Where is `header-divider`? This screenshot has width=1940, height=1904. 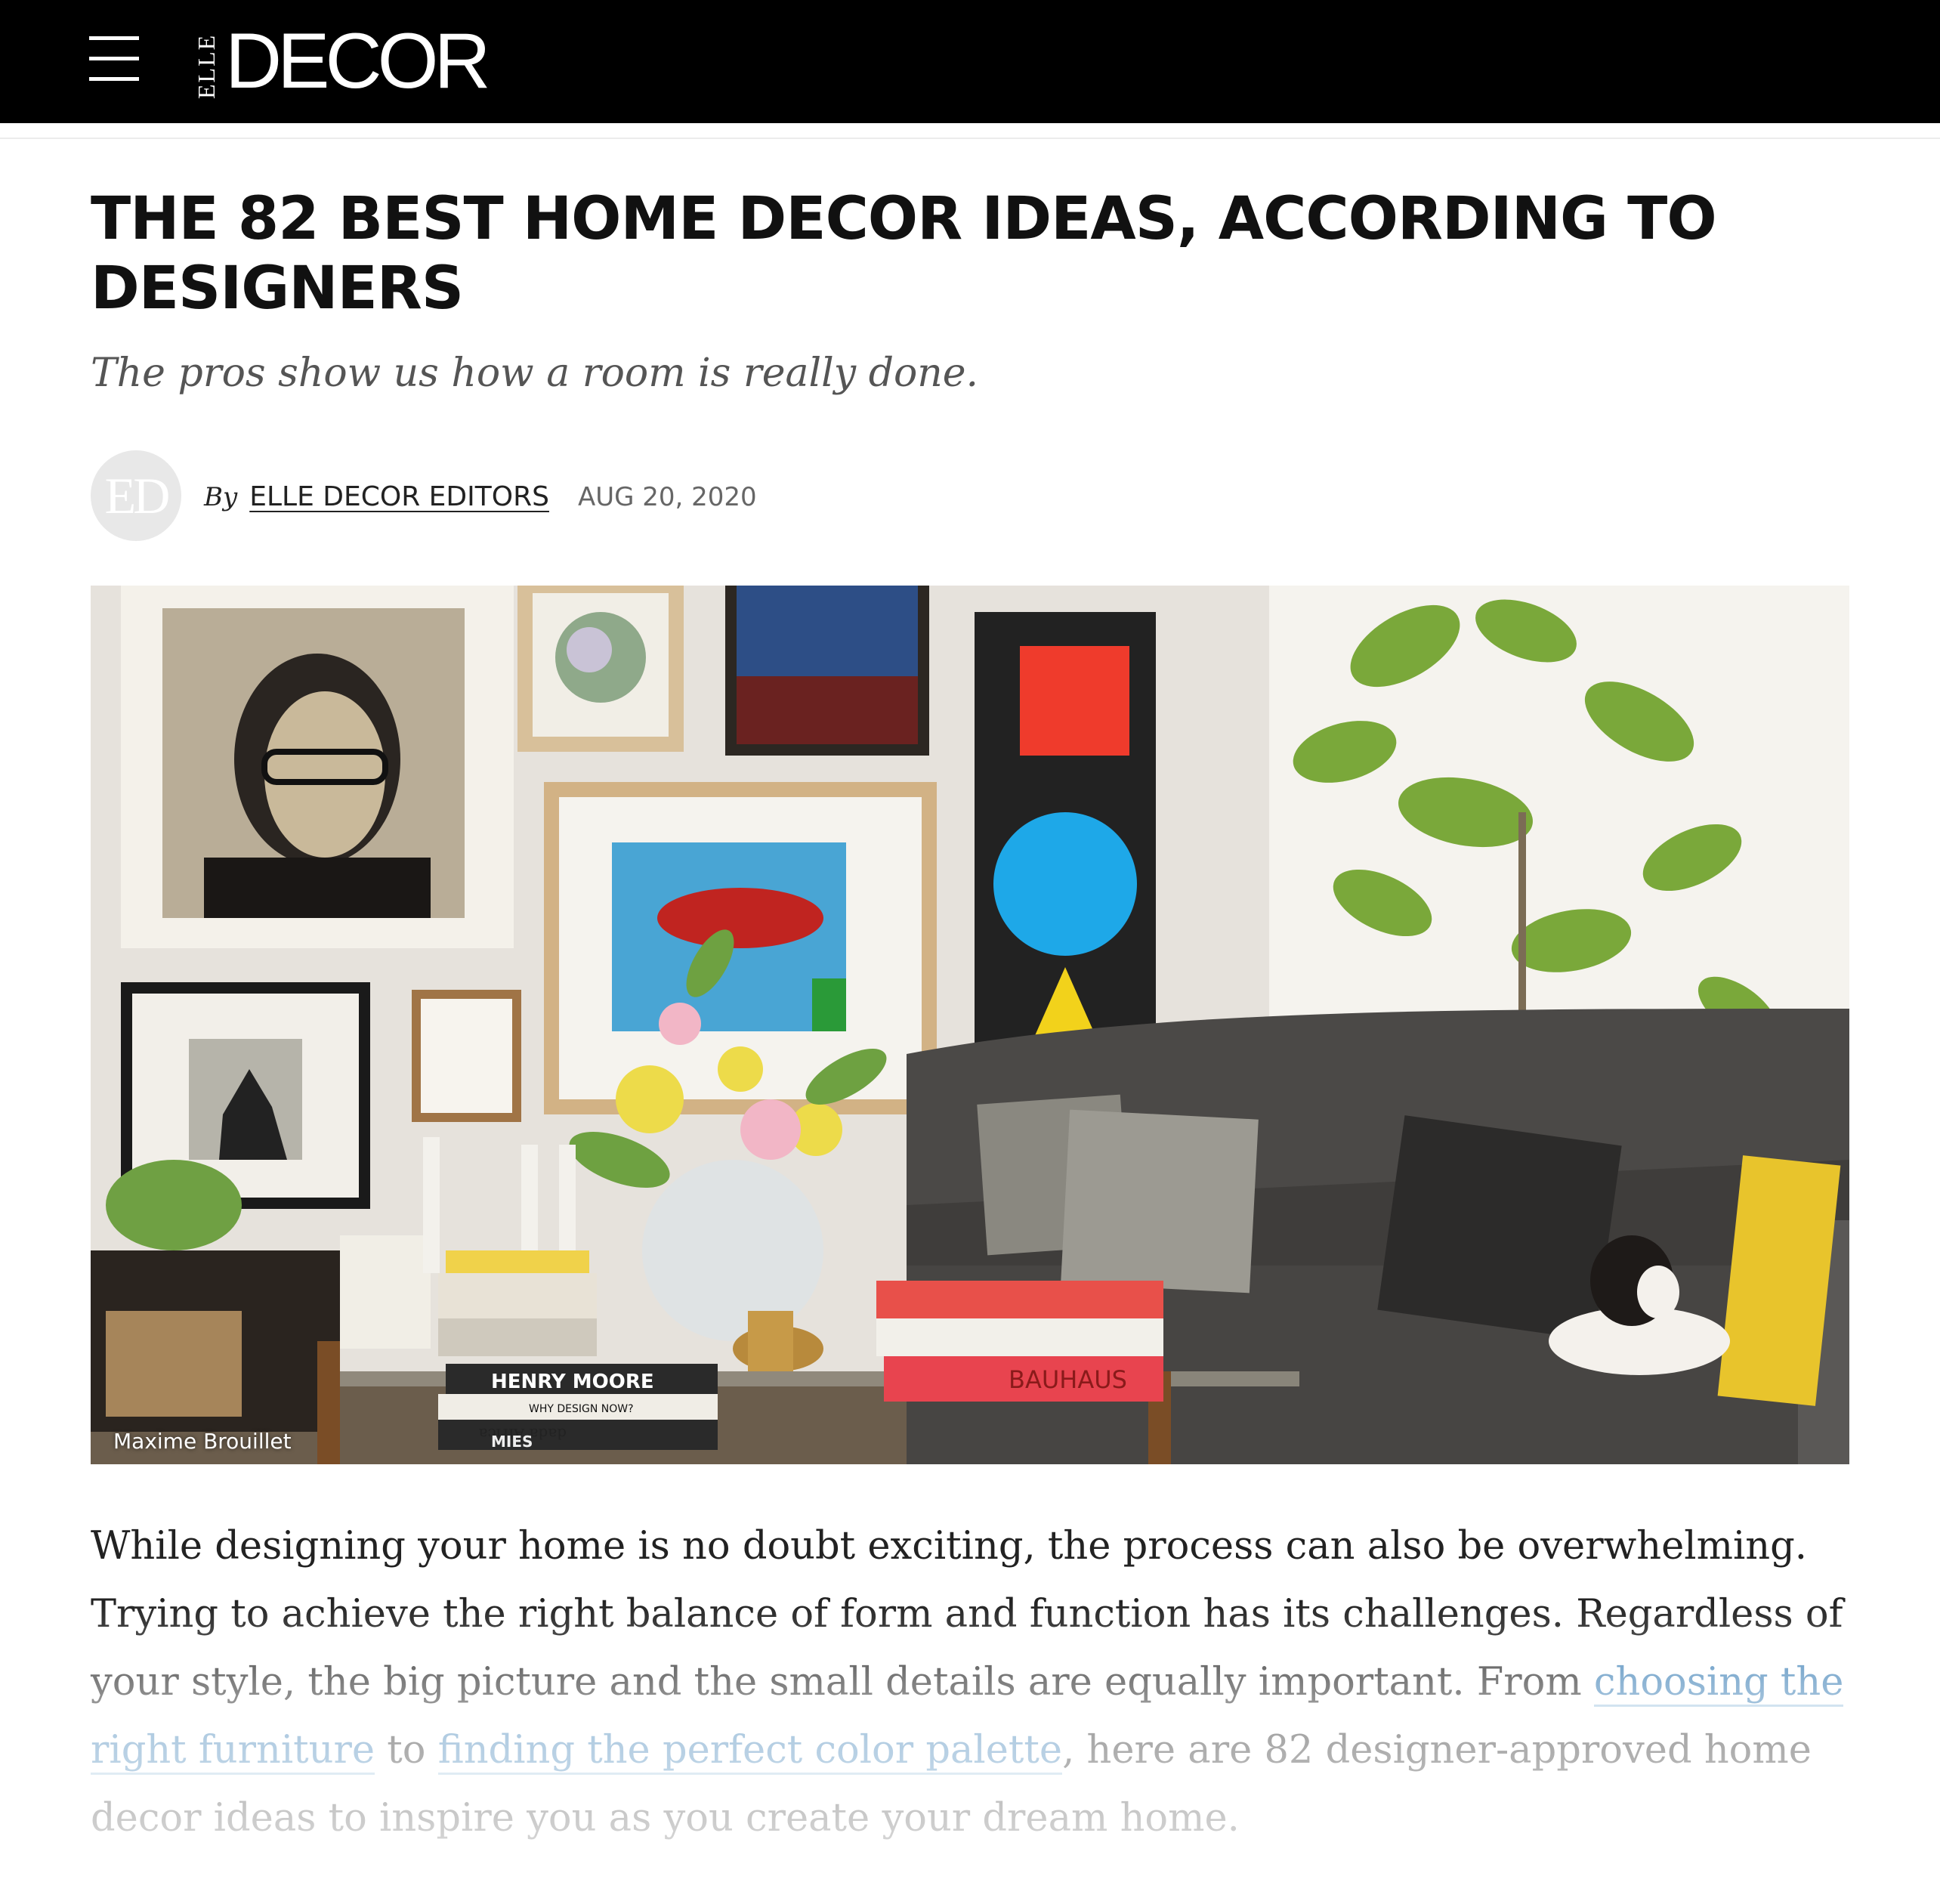
header-divider is located at coordinates (970, 138).